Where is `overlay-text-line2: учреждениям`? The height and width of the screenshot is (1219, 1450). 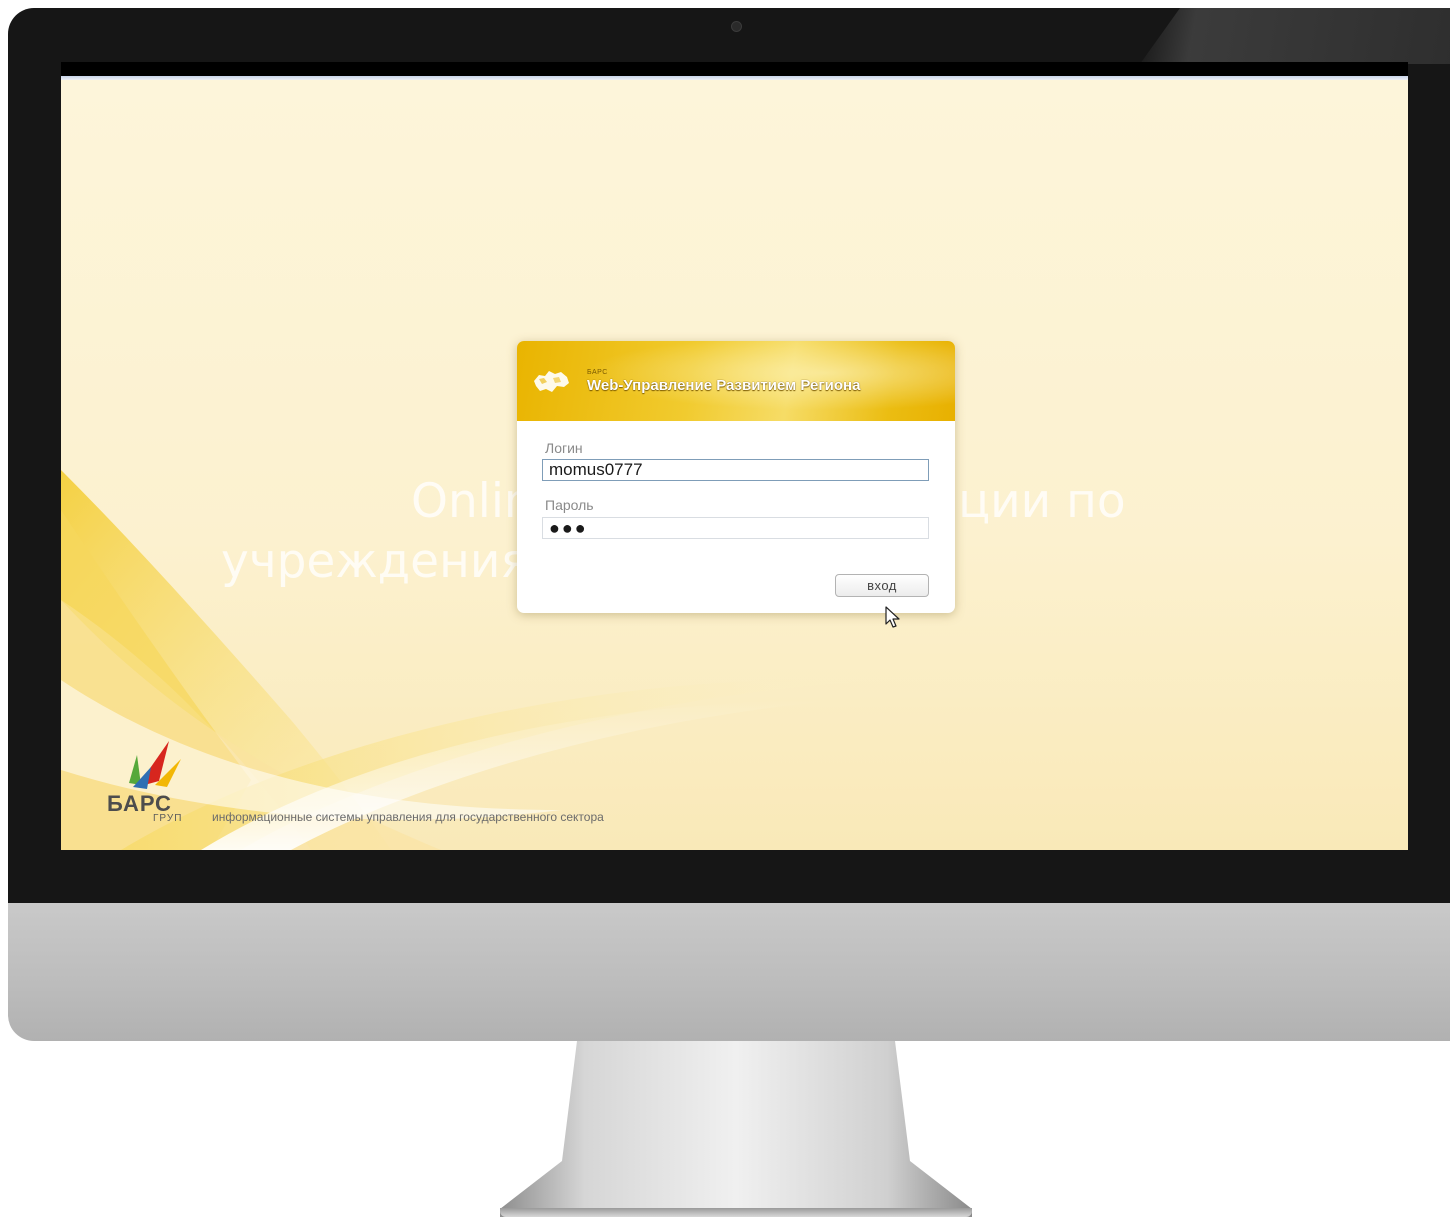
overlay-text-line2: учреждениям is located at coordinates (393, 561).